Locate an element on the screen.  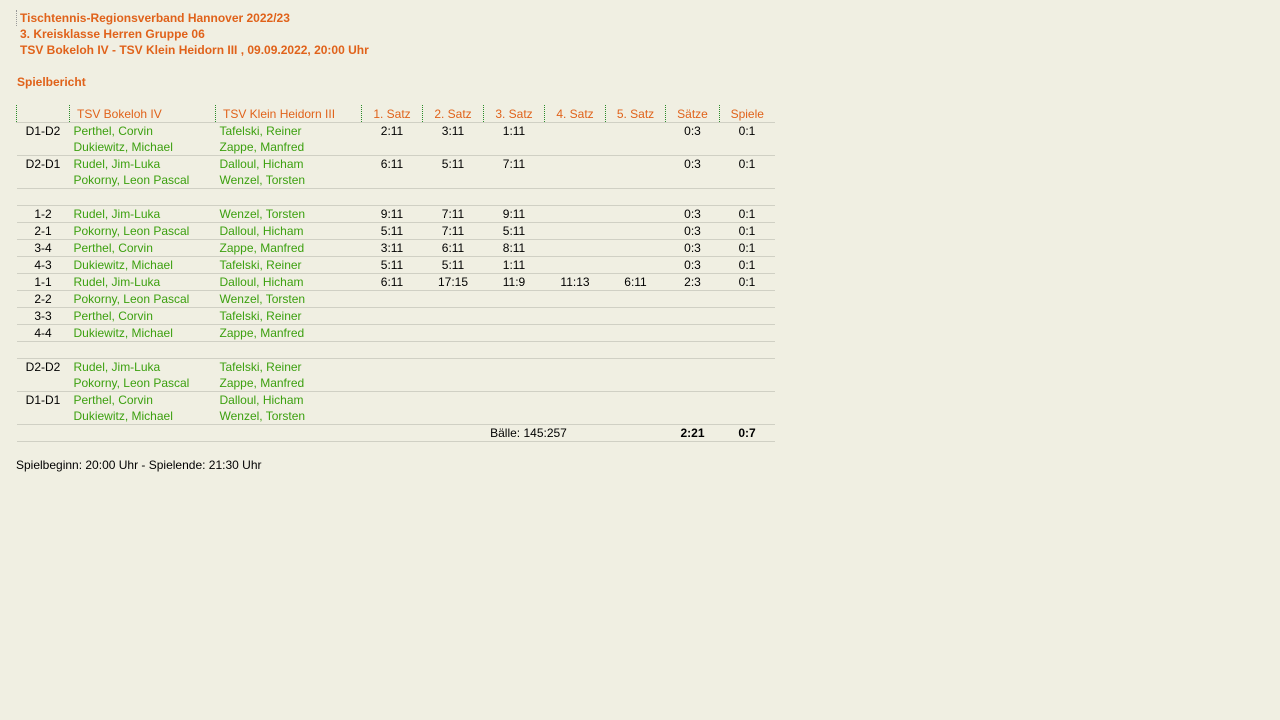
doubles-row: D1-D1 Perthel, Corvin Dalloul, Hicham is located at coordinates (396, 400).